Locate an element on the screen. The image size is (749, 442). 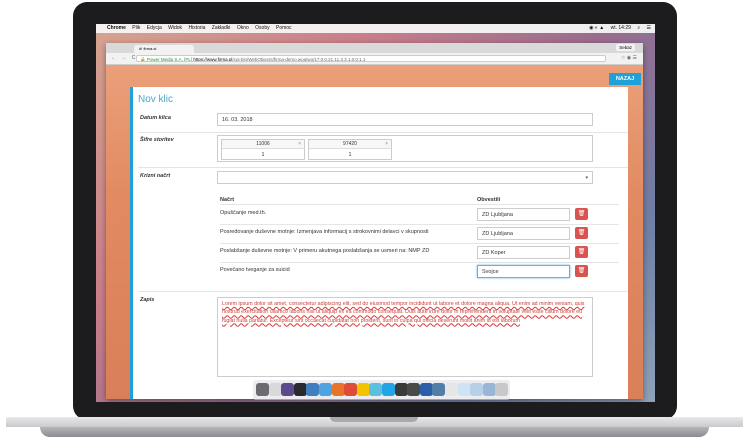
tab-bar: #! firma.si Sebaz is located at coordinates (374, 50).